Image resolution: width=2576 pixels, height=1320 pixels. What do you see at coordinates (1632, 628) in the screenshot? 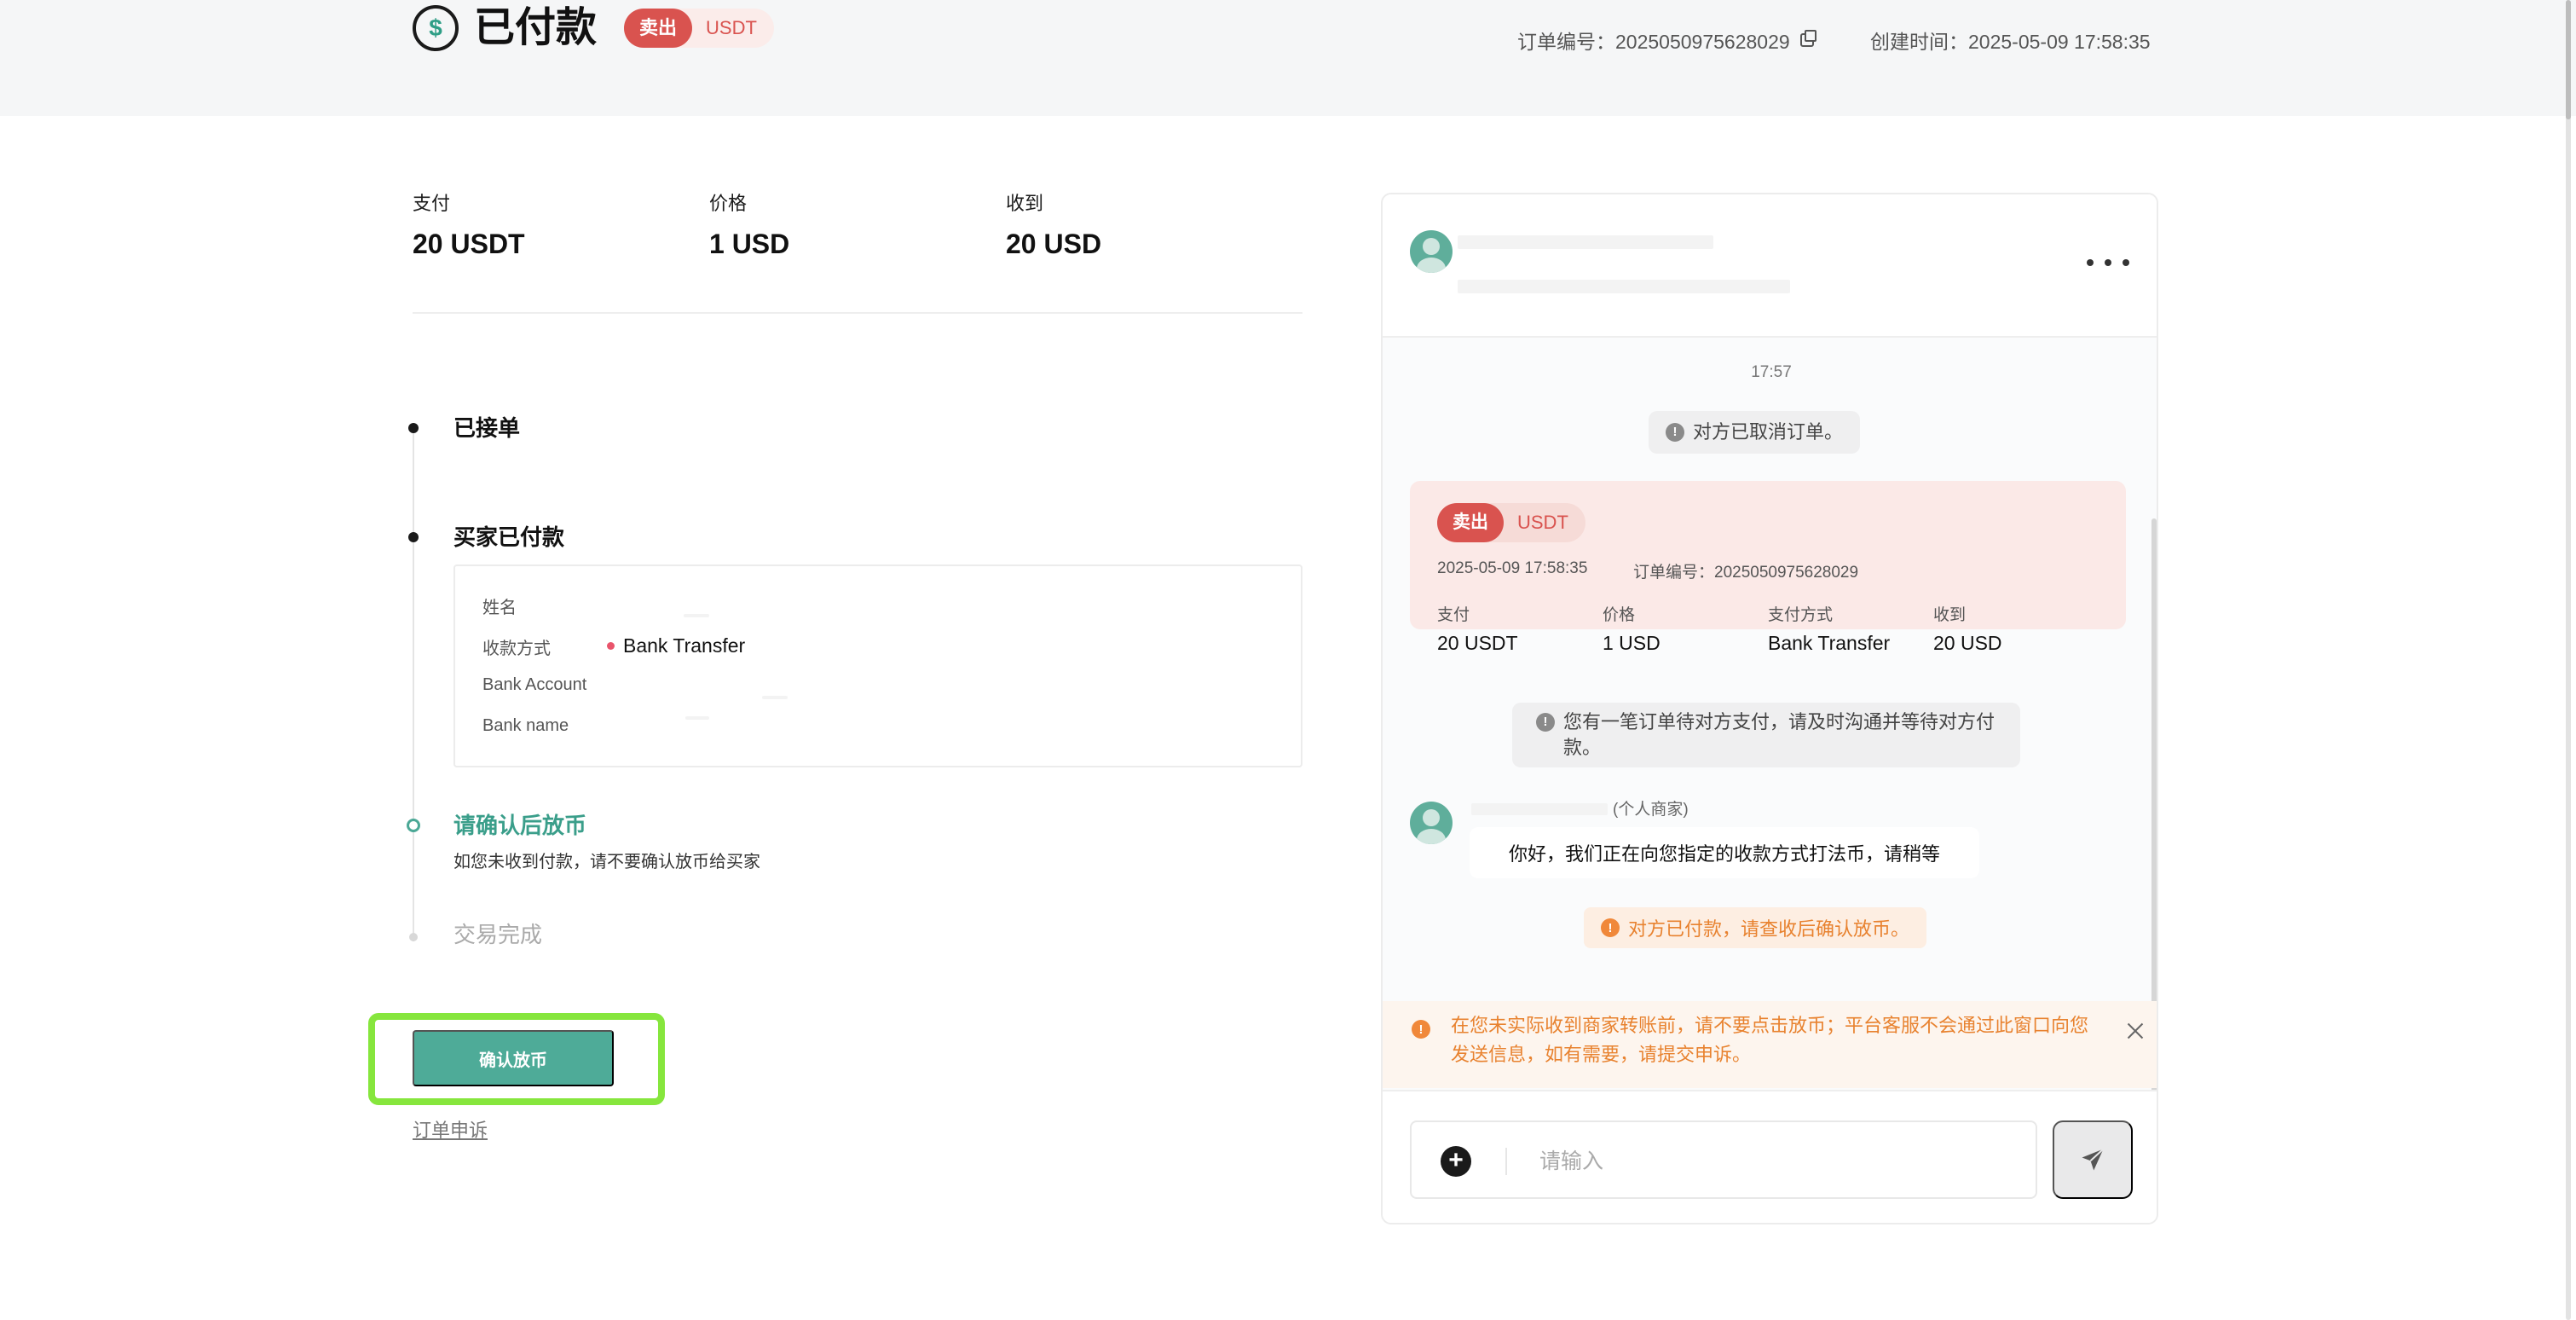
I see `order-card-price: 价格 1 USD` at bounding box center [1632, 628].